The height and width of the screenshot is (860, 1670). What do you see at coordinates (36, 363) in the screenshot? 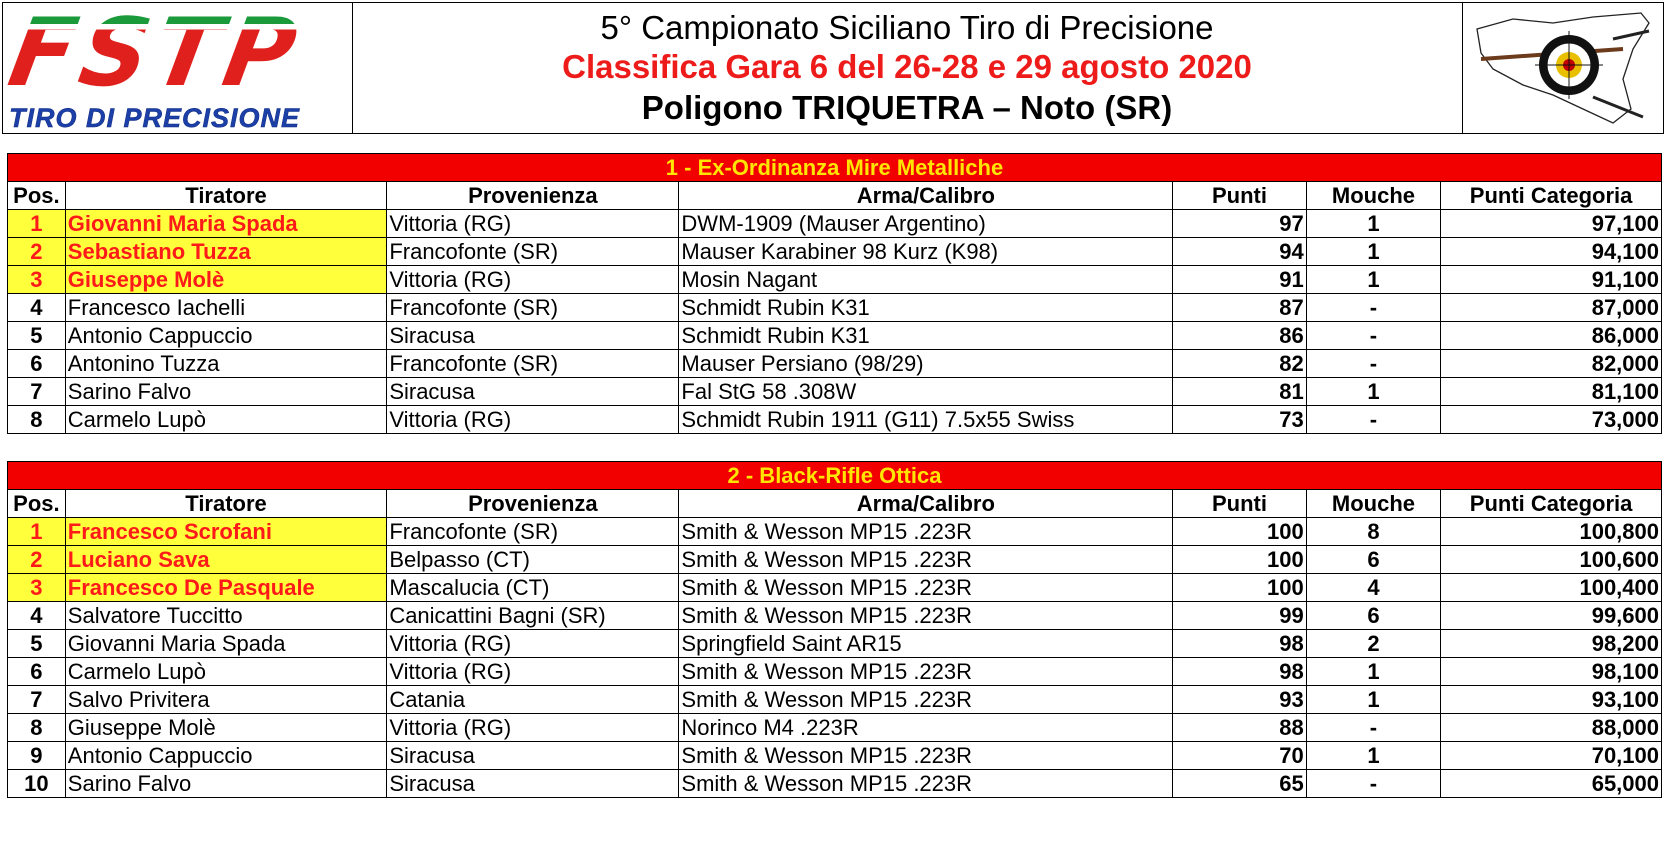
I see `position-cell: 6` at bounding box center [36, 363].